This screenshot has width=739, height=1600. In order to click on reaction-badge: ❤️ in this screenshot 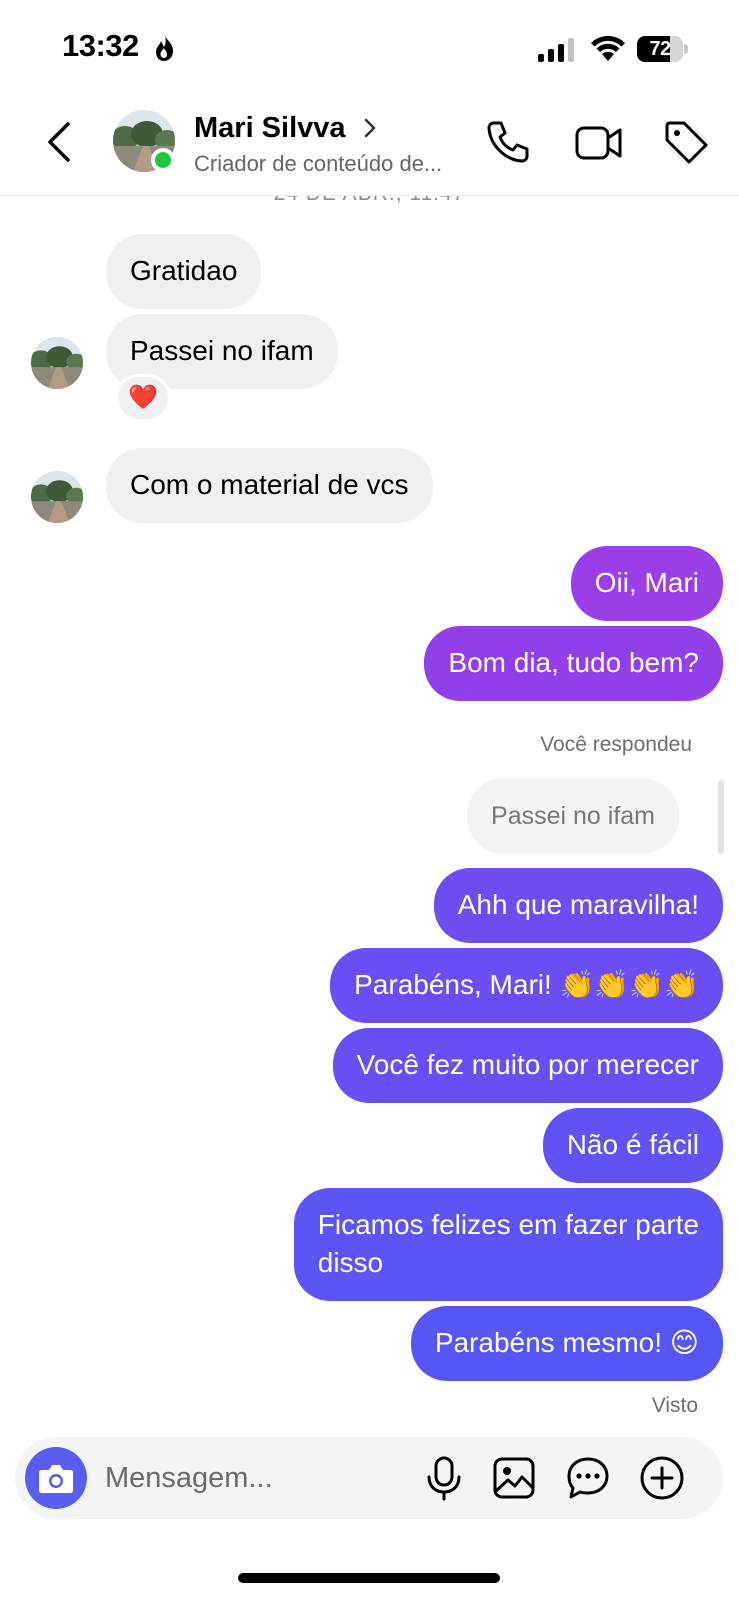, I will do `click(143, 398)`.